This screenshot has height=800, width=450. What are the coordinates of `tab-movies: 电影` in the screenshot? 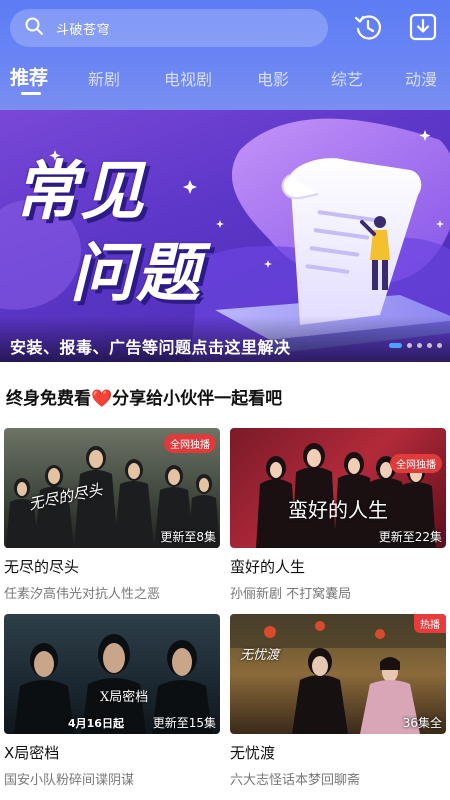 It's located at (273, 78).